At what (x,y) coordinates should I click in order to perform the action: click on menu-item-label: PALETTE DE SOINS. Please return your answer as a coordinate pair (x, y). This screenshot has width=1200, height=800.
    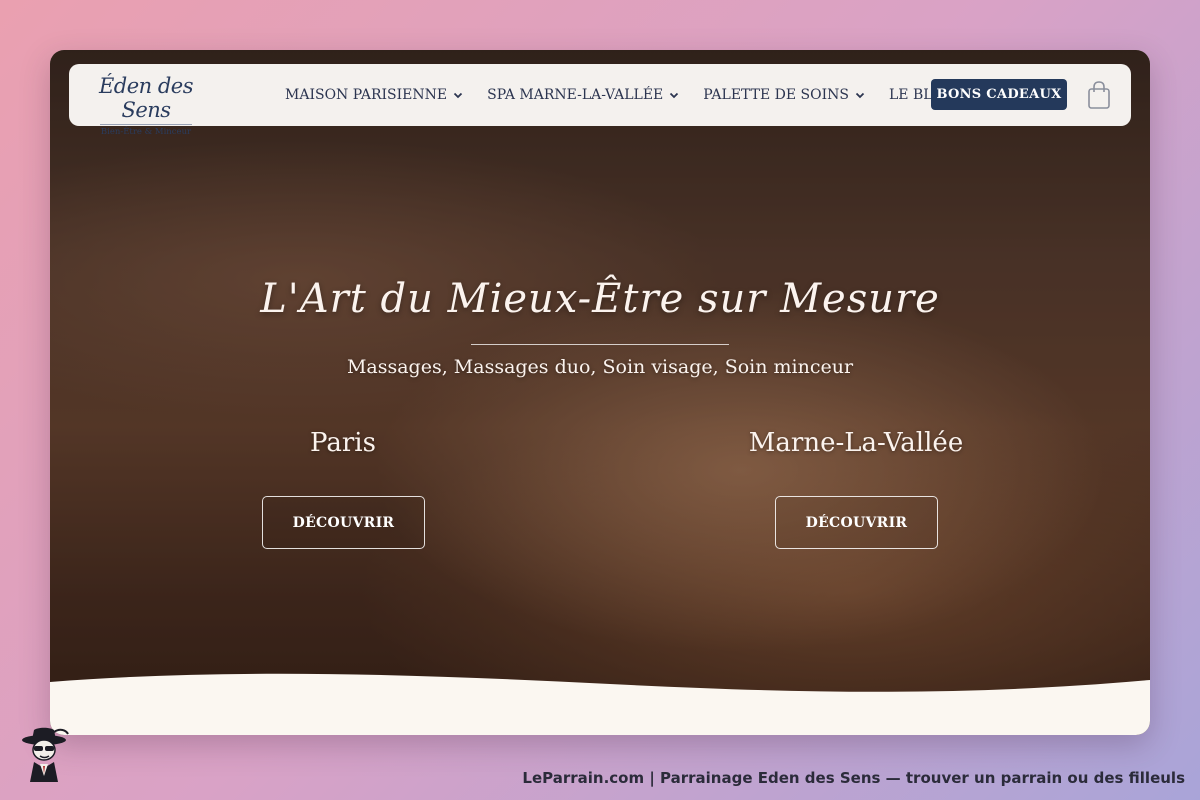
    Looking at the image, I should click on (776, 95).